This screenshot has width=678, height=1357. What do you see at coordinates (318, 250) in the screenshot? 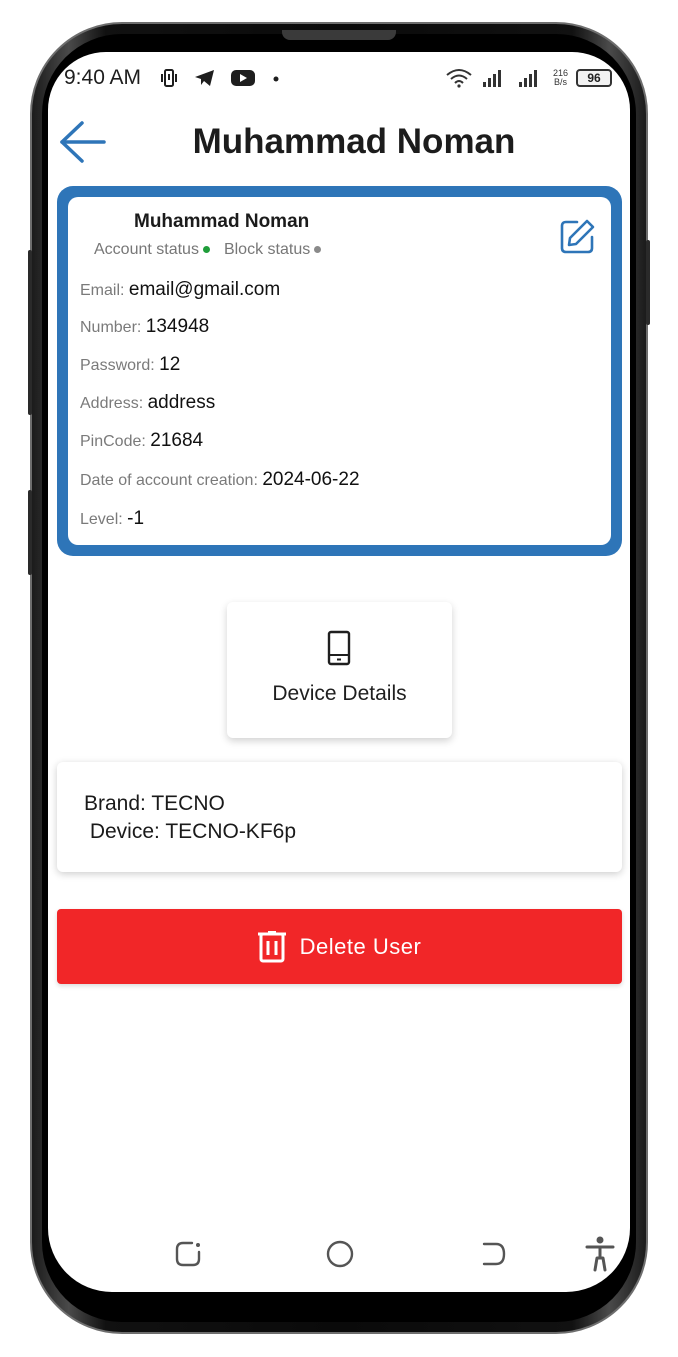
I see `block-status-dot` at bounding box center [318, 250].